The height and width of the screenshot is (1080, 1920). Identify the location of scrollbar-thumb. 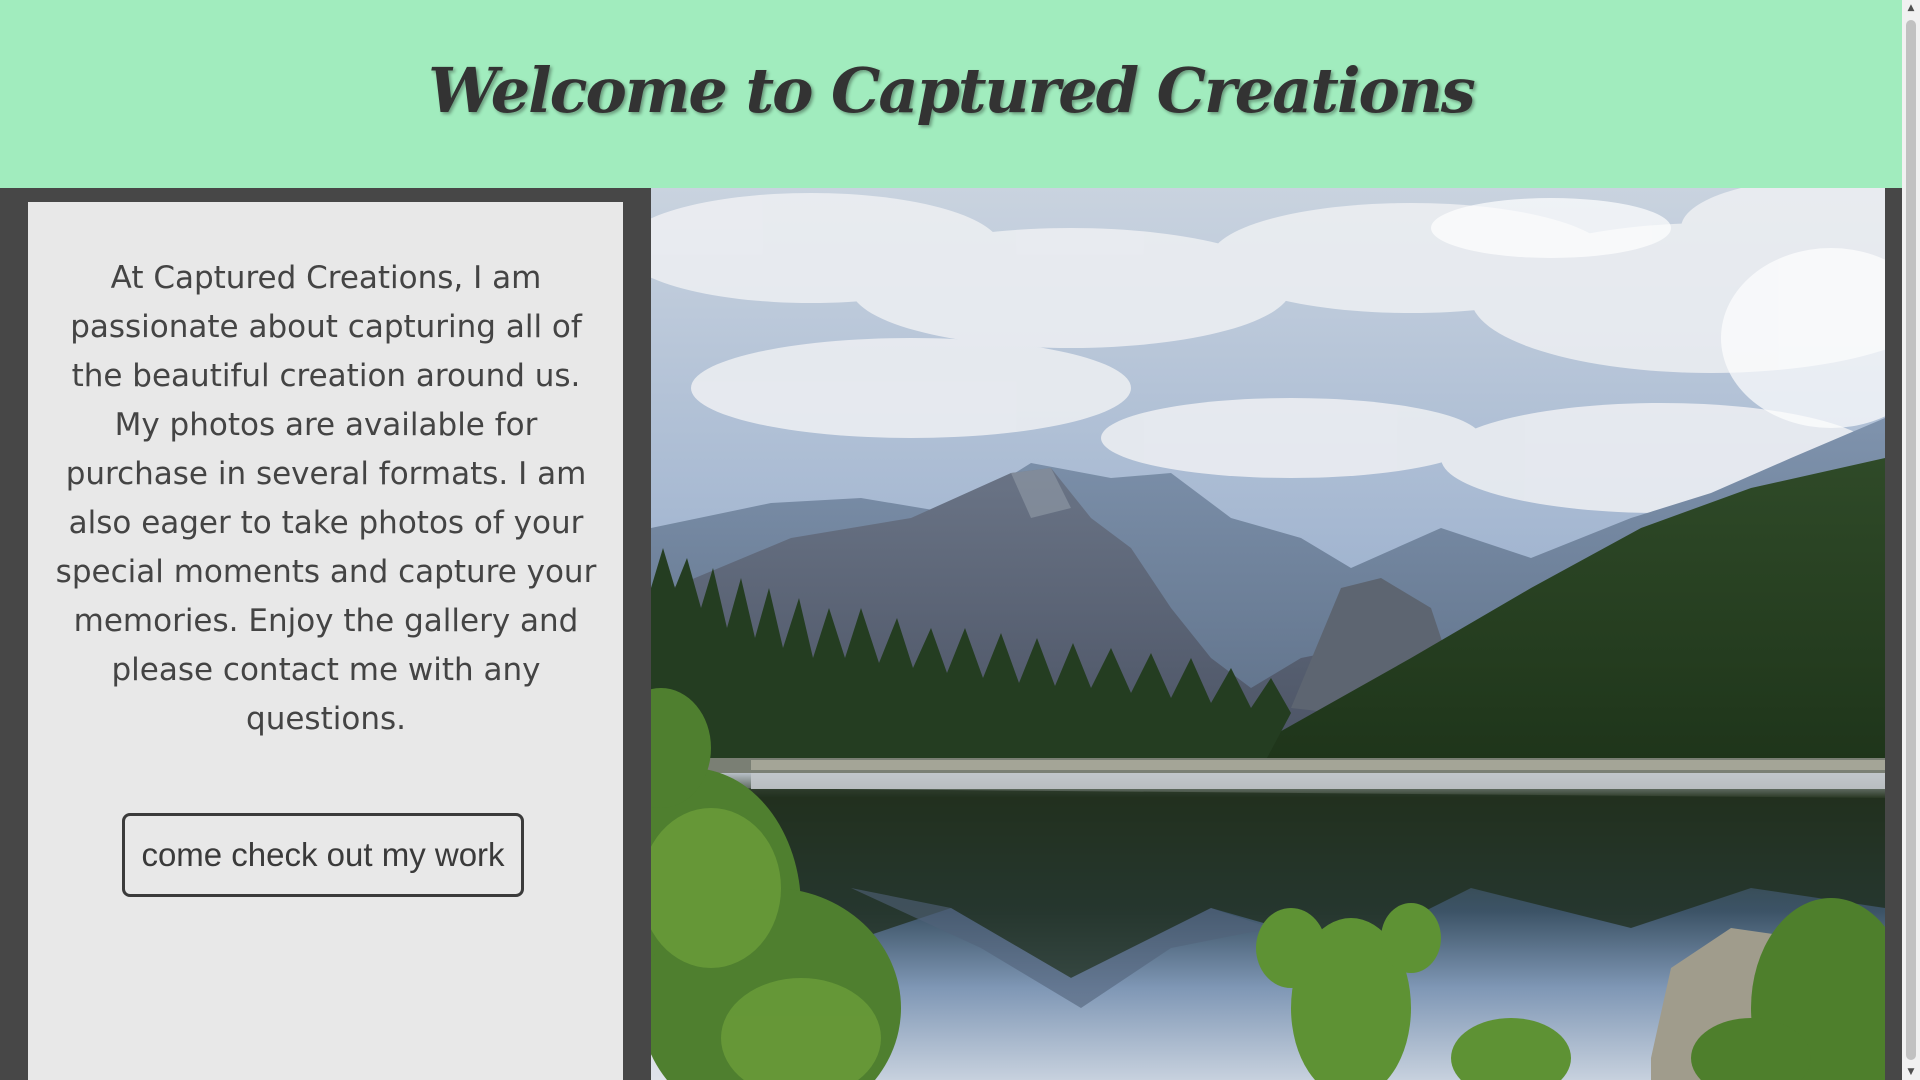
(1911, 540).